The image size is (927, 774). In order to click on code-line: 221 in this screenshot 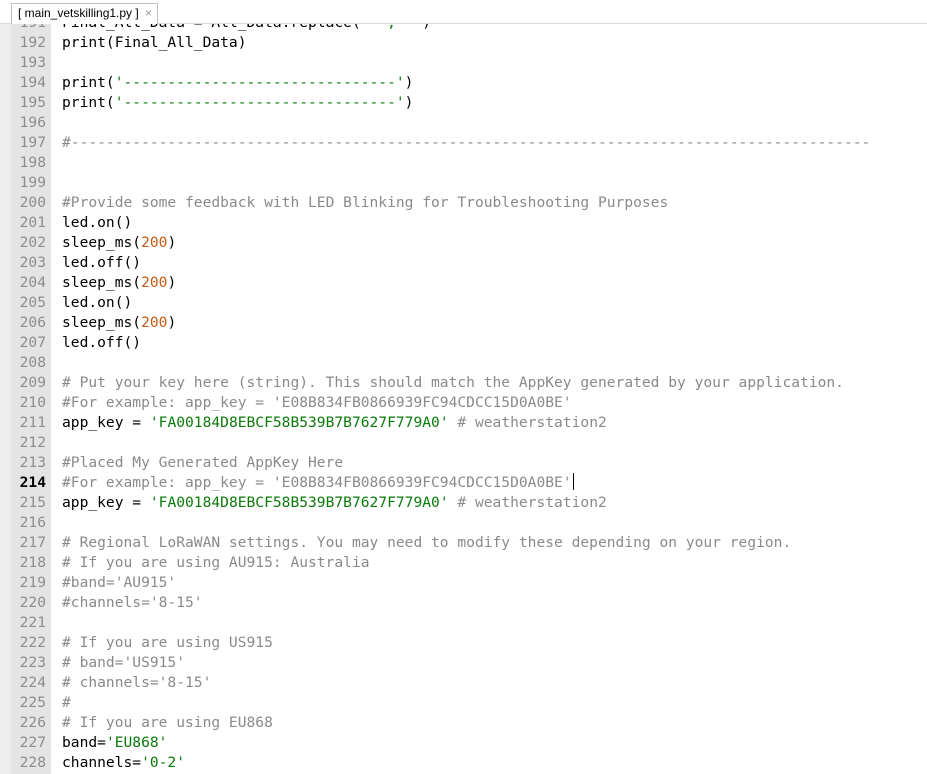, I will do `click(463, 623)`.